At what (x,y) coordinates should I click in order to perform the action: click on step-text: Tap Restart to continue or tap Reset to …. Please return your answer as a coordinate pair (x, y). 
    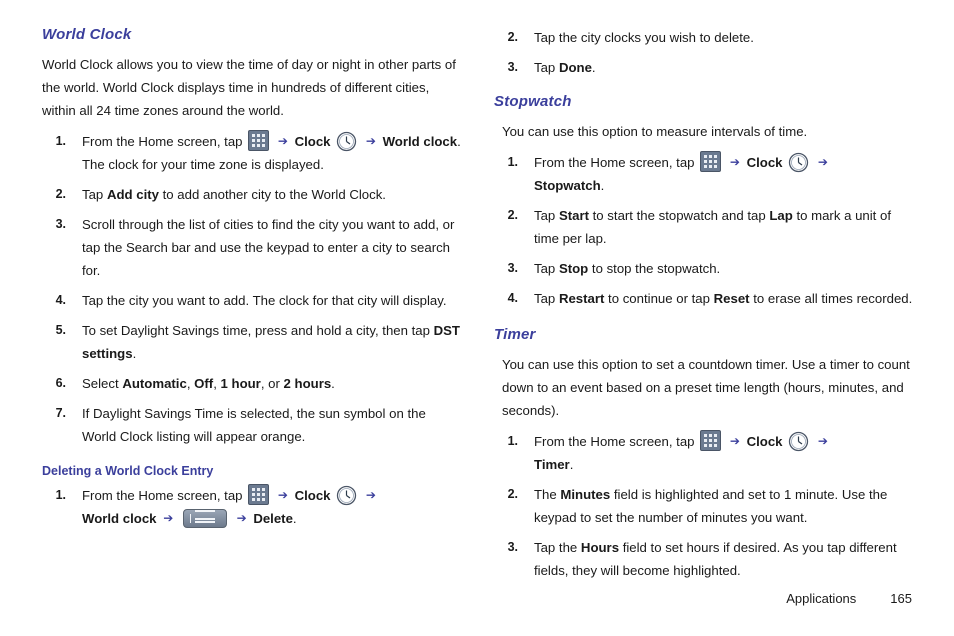
    Looking at the image, I should click on (723, 298).